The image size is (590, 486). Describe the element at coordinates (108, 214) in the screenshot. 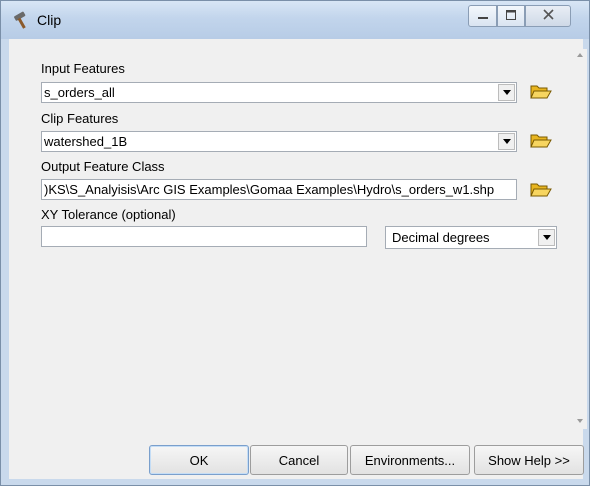

I see `xy-tolerance-label: XY Tolerance (optional)` at that location.